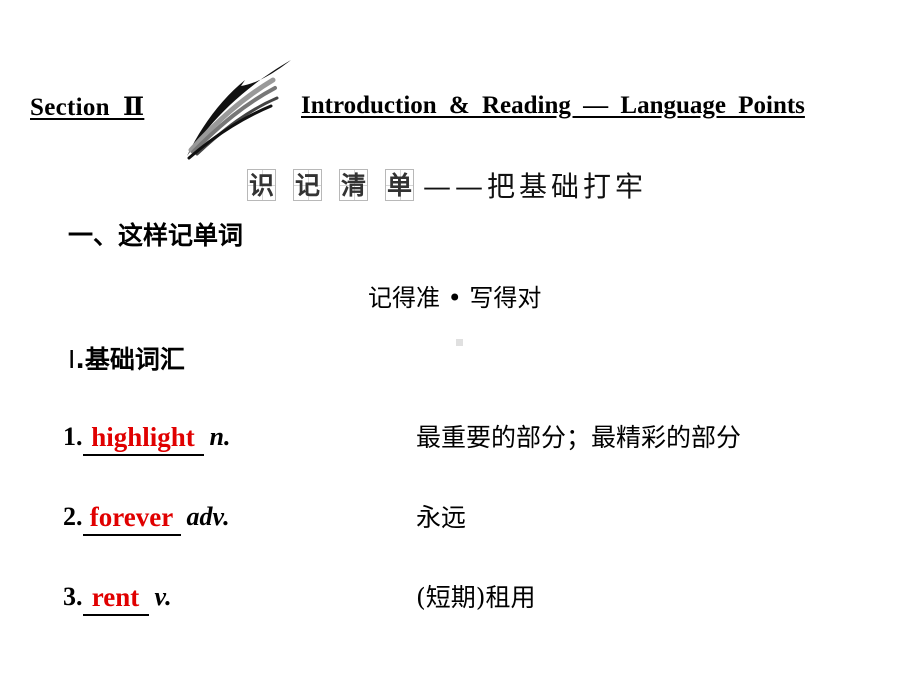  Describe the element at coordinates (220, 436) in the screenshot. I see `part-of-speech: n.` at that location.